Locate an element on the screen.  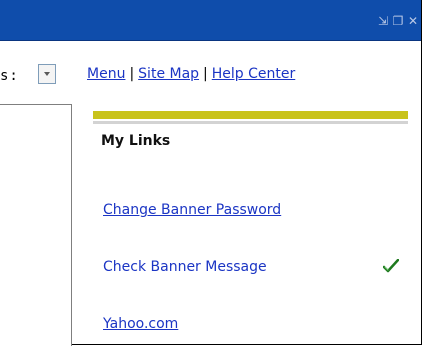
change-banner-password-link: Change Banner Password is located at coordinates (192, 210).